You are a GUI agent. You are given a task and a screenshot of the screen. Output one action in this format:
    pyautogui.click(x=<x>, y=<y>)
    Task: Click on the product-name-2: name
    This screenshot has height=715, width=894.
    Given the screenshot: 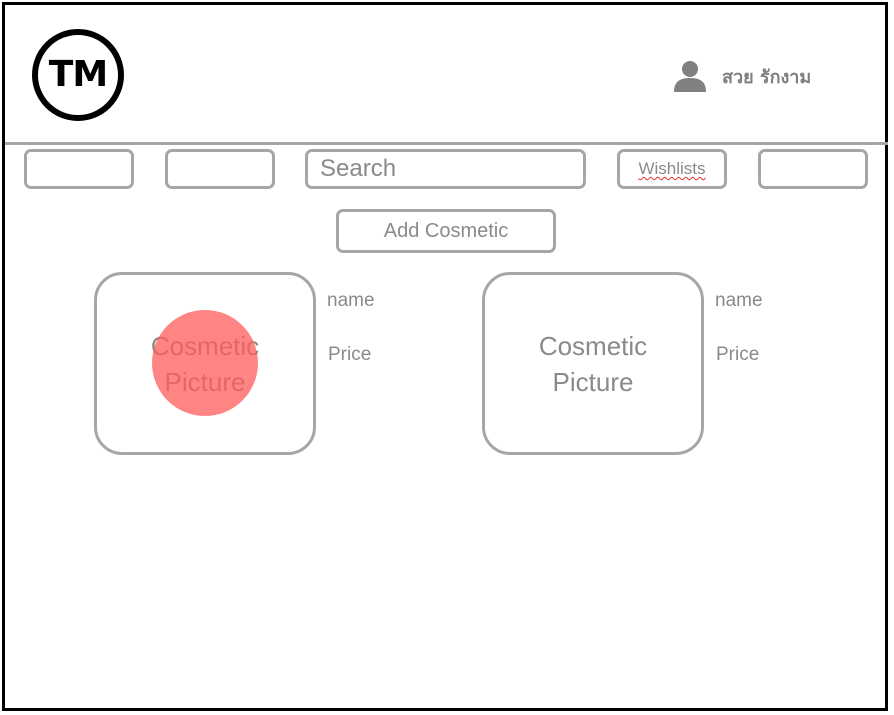 What is the action you would take?
    pyautogui.click(x=739, y=300)
    